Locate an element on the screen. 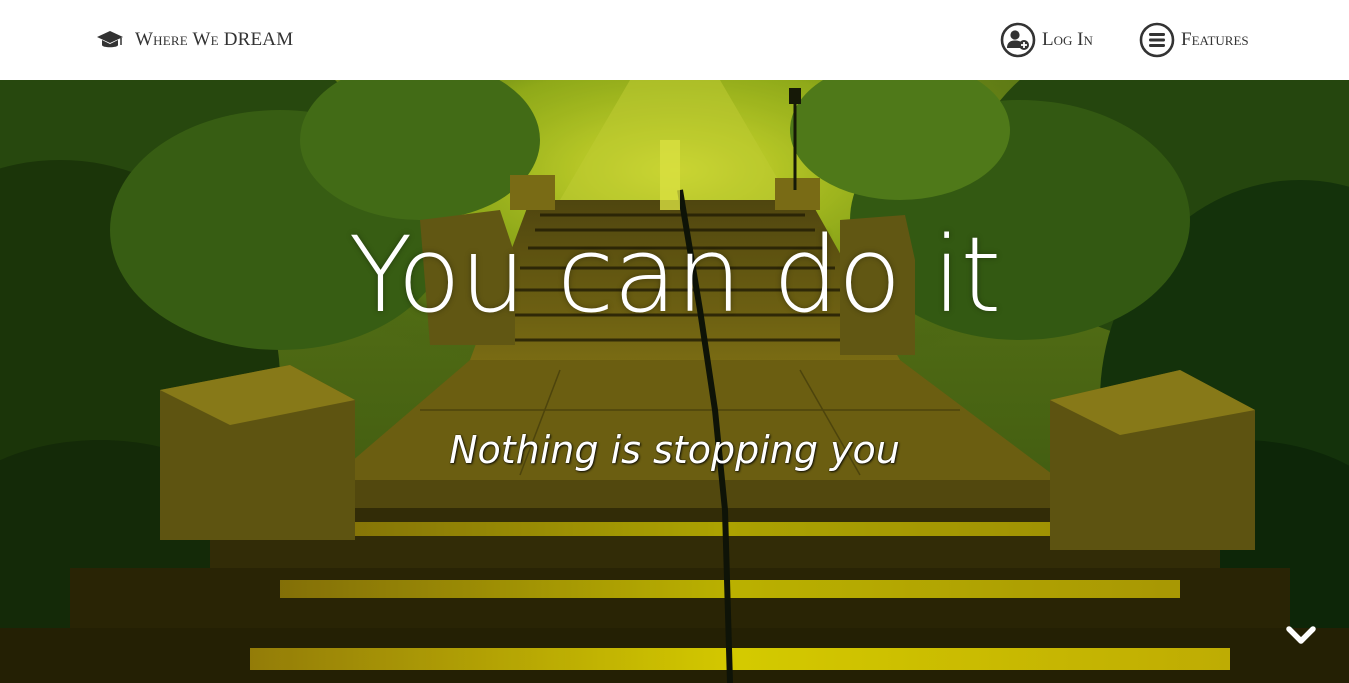 The height and width of the screenshot is (683, 1349). hero-headline: You can do it is located at coordinates (675, 275).